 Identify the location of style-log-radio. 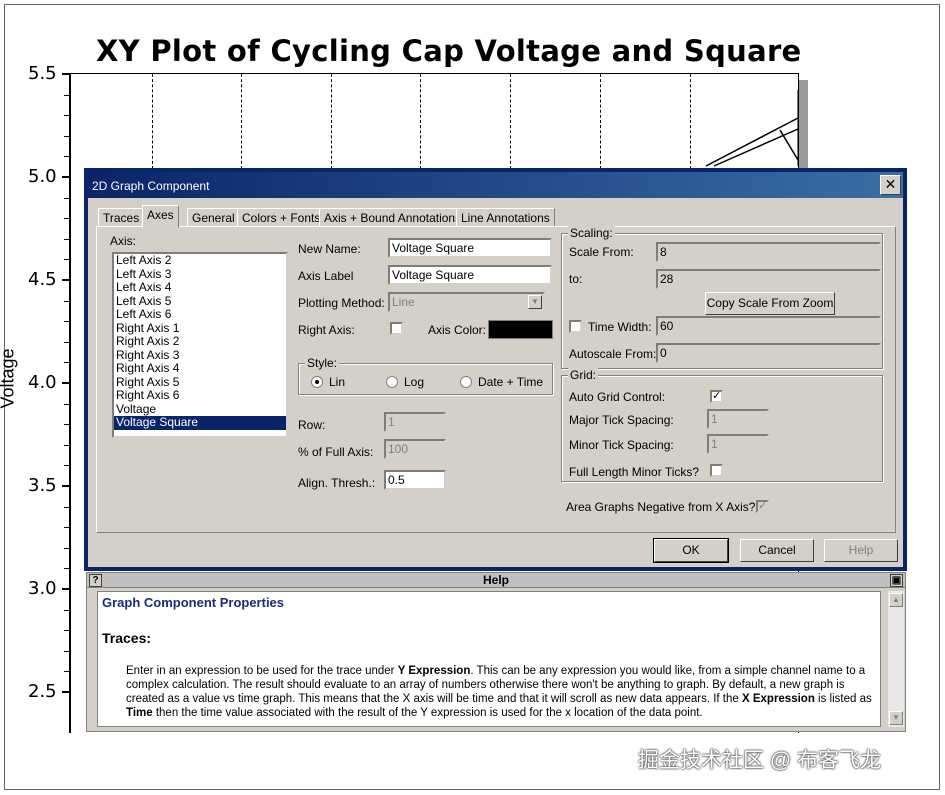
(392, 382).